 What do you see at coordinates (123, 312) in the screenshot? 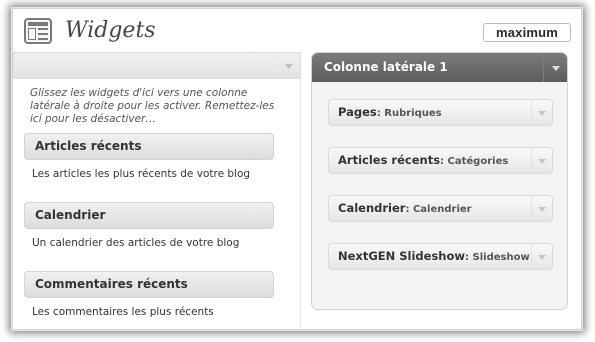
I see `available-widget-description: Les commentaires les plus récents` at bounding box center [123, 312].